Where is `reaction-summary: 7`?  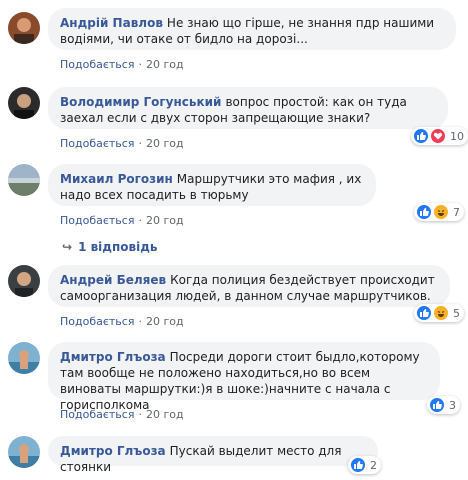 reaction-summary: 7 is located at coordinates (439, 212).